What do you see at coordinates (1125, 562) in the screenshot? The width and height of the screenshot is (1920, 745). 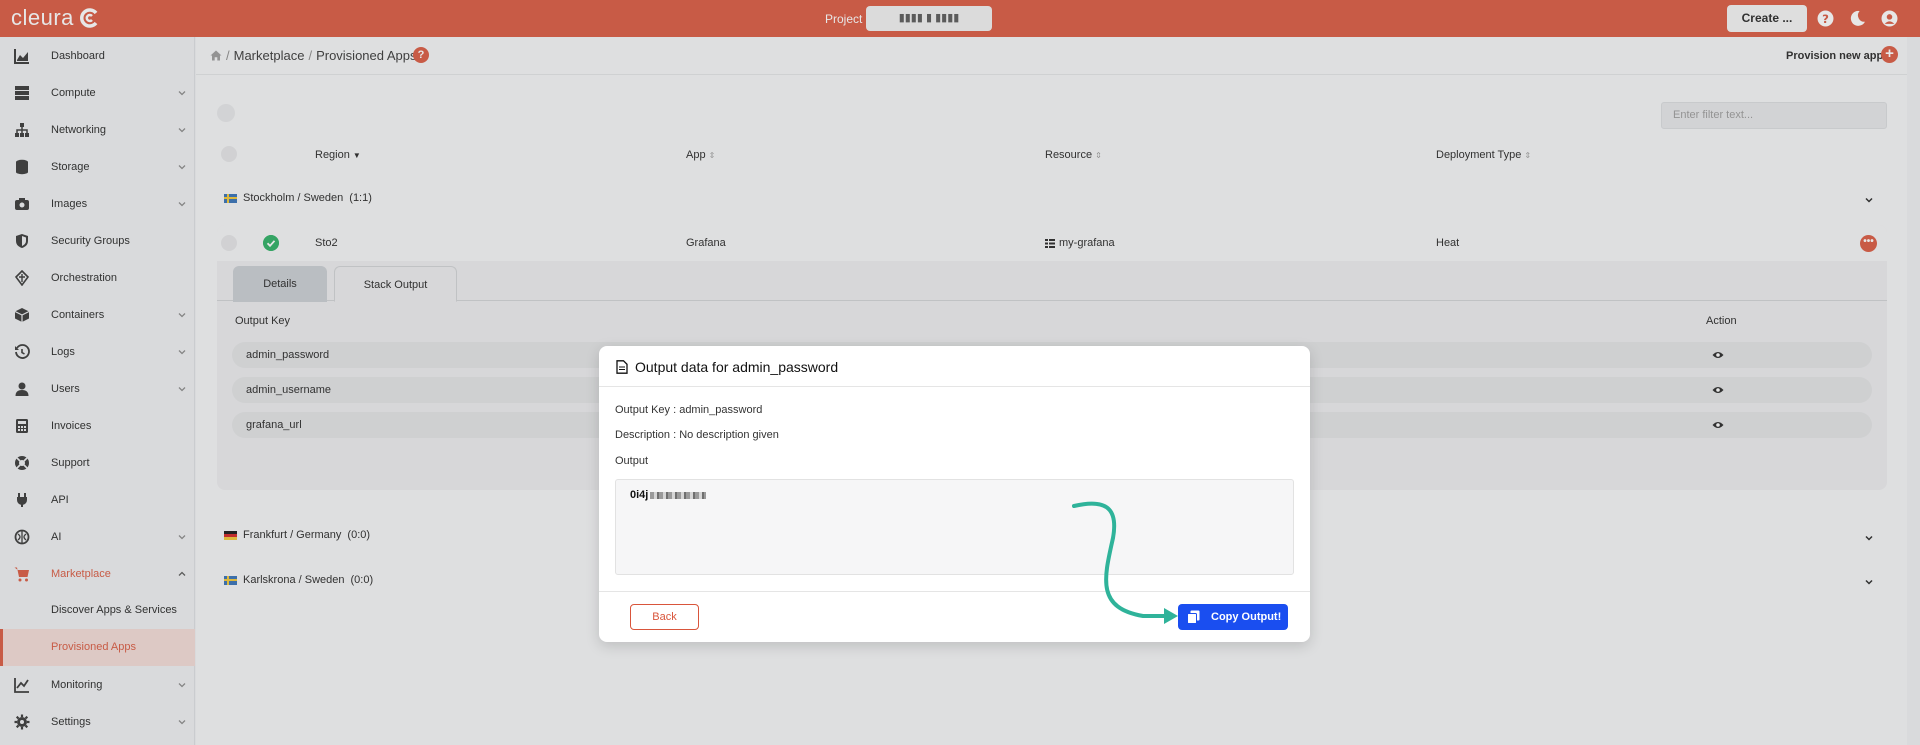 I see `annotation-arrow-icon` at bounding box center [1125, 562].